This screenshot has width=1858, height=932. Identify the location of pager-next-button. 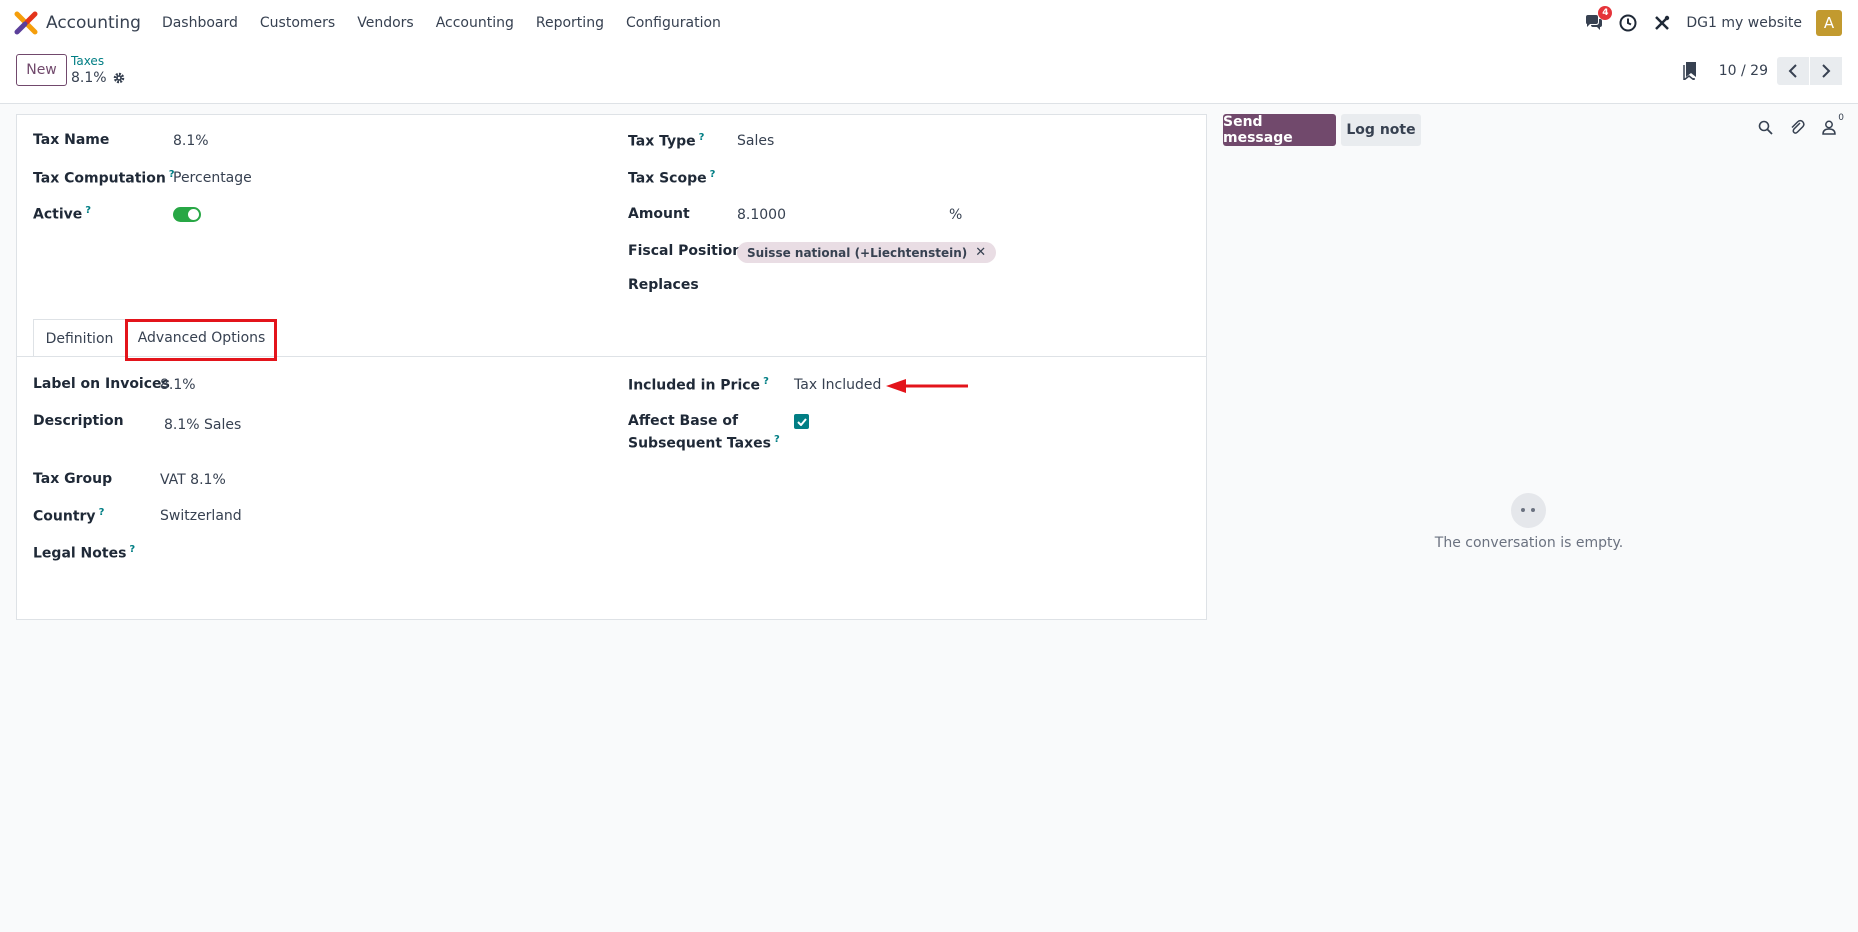
(1826, 71).